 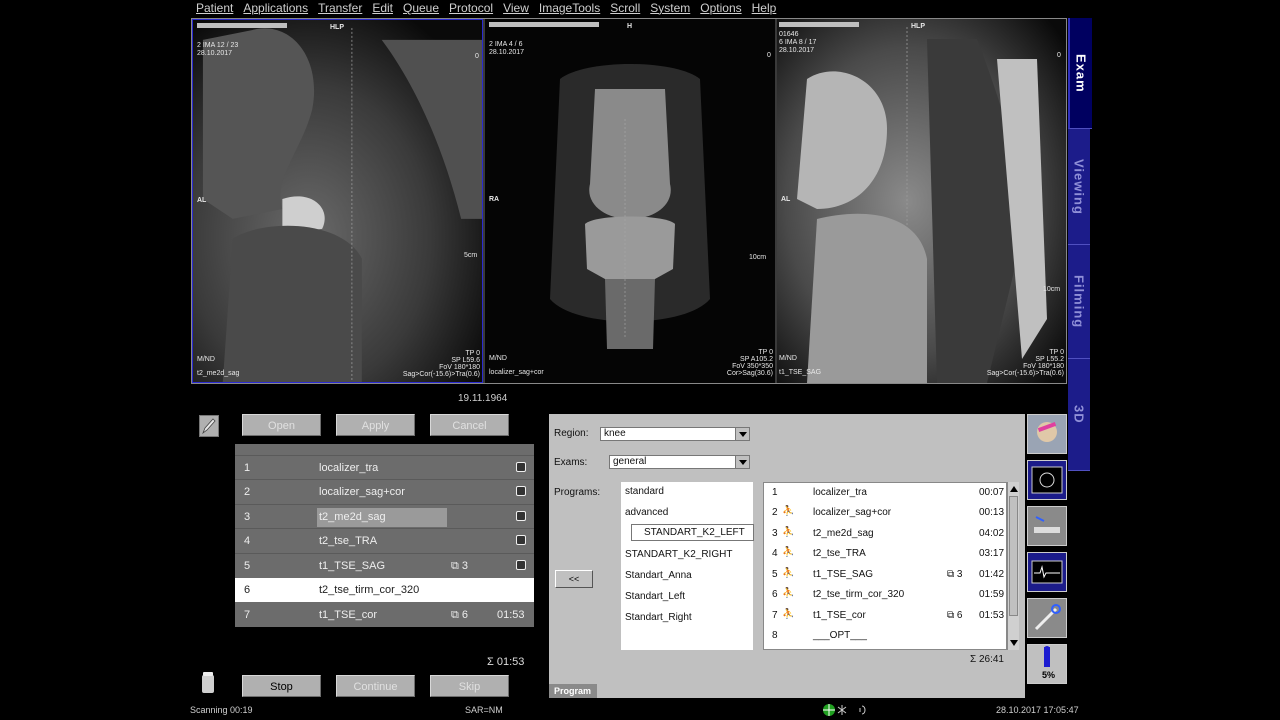 I want to click on menu-applications: Applications, so click(x=274, y=8).